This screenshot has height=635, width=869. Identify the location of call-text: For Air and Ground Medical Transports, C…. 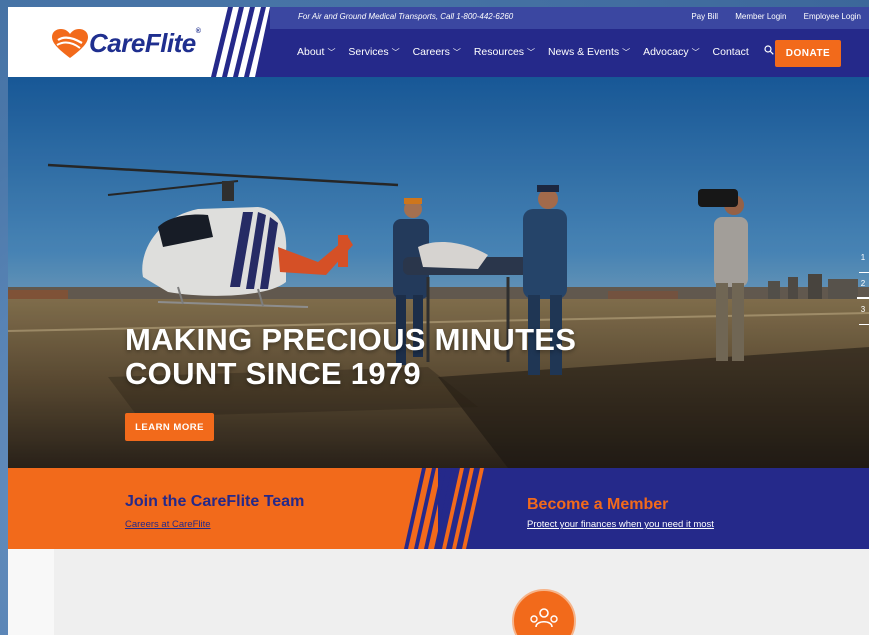
(406, 16).